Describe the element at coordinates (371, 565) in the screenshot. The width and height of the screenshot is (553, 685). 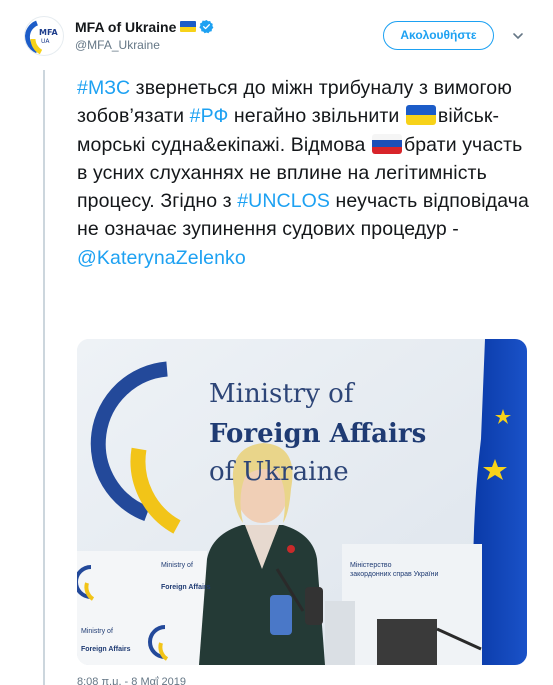
I see `podium-right-line1: Міністерство` at that location.